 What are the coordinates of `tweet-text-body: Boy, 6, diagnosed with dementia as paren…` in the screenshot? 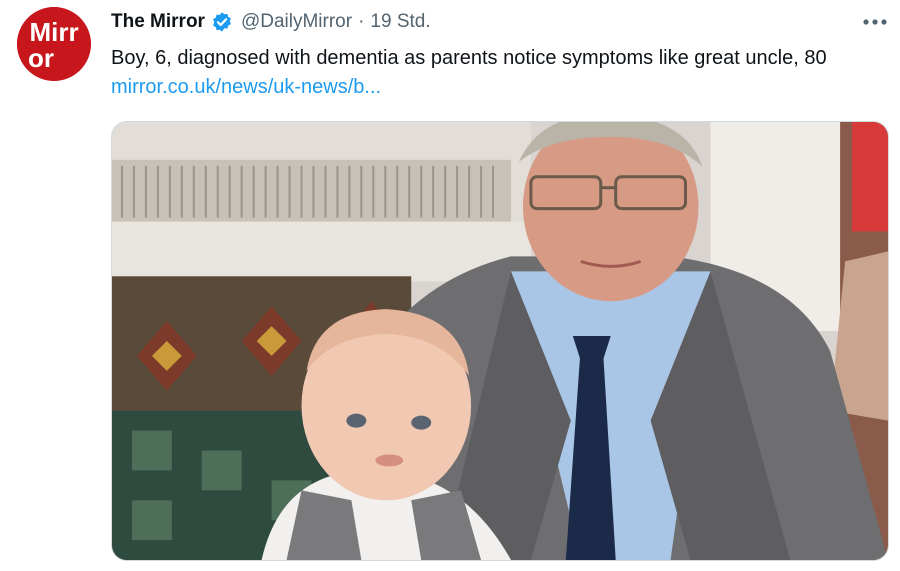 It's located at (469, 58).